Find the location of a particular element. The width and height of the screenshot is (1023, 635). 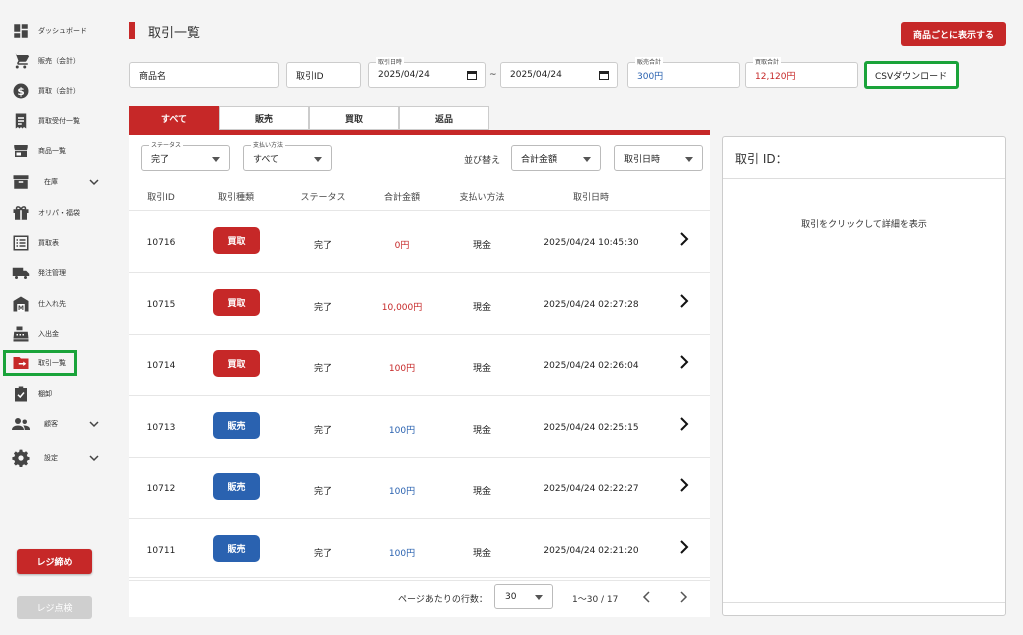

payment-select-value: すべて is located at coordinates (266, 159).